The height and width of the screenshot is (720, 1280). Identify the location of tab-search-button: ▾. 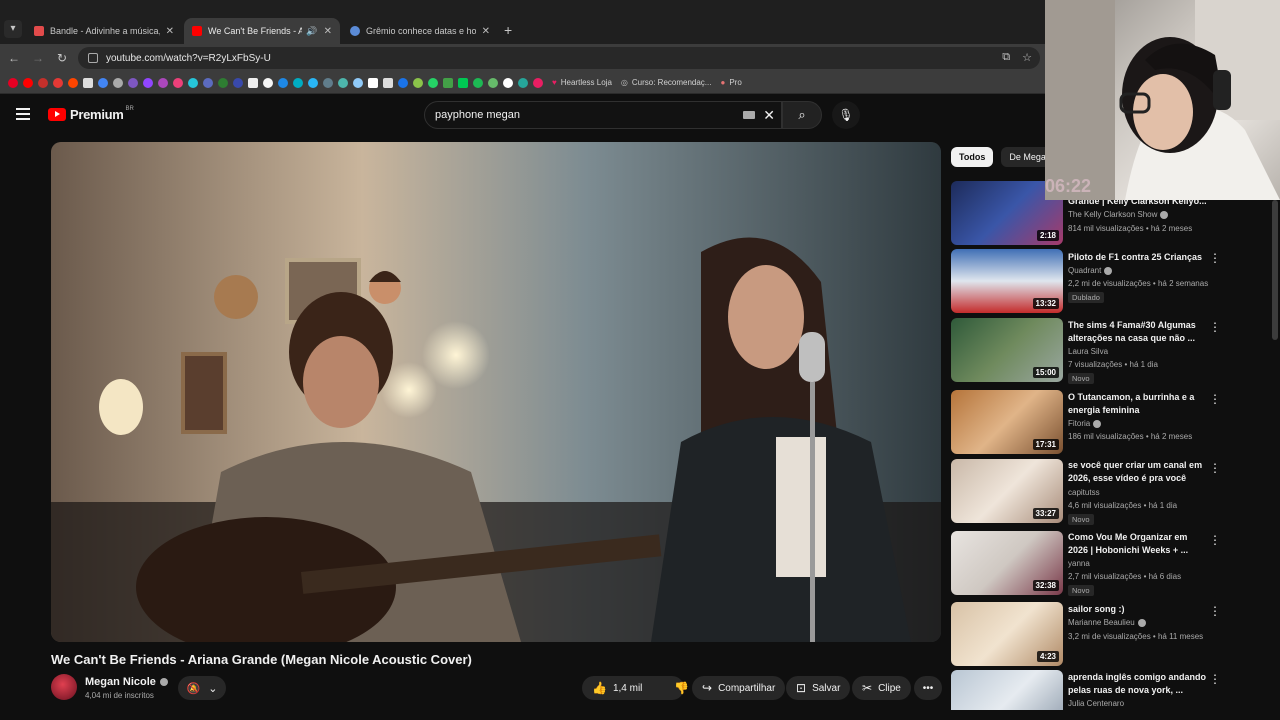
(13, 29).